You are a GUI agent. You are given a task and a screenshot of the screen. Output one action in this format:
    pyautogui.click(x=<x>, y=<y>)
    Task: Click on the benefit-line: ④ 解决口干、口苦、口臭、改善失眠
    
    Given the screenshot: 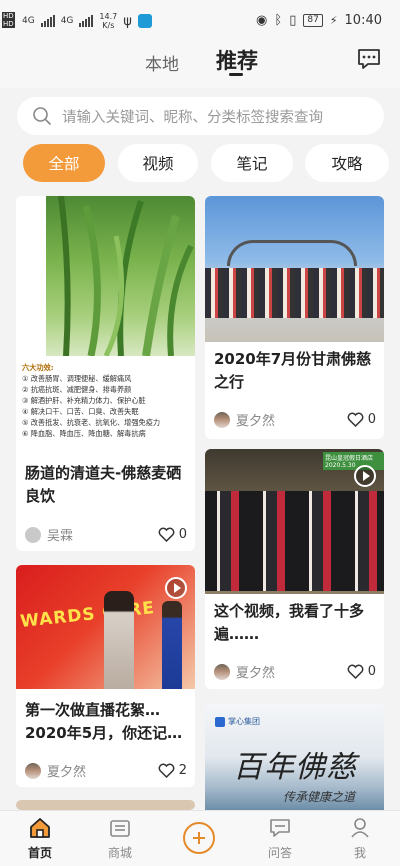 What is the action you would take?
    pyautogui.click(x=80, y=411)
    